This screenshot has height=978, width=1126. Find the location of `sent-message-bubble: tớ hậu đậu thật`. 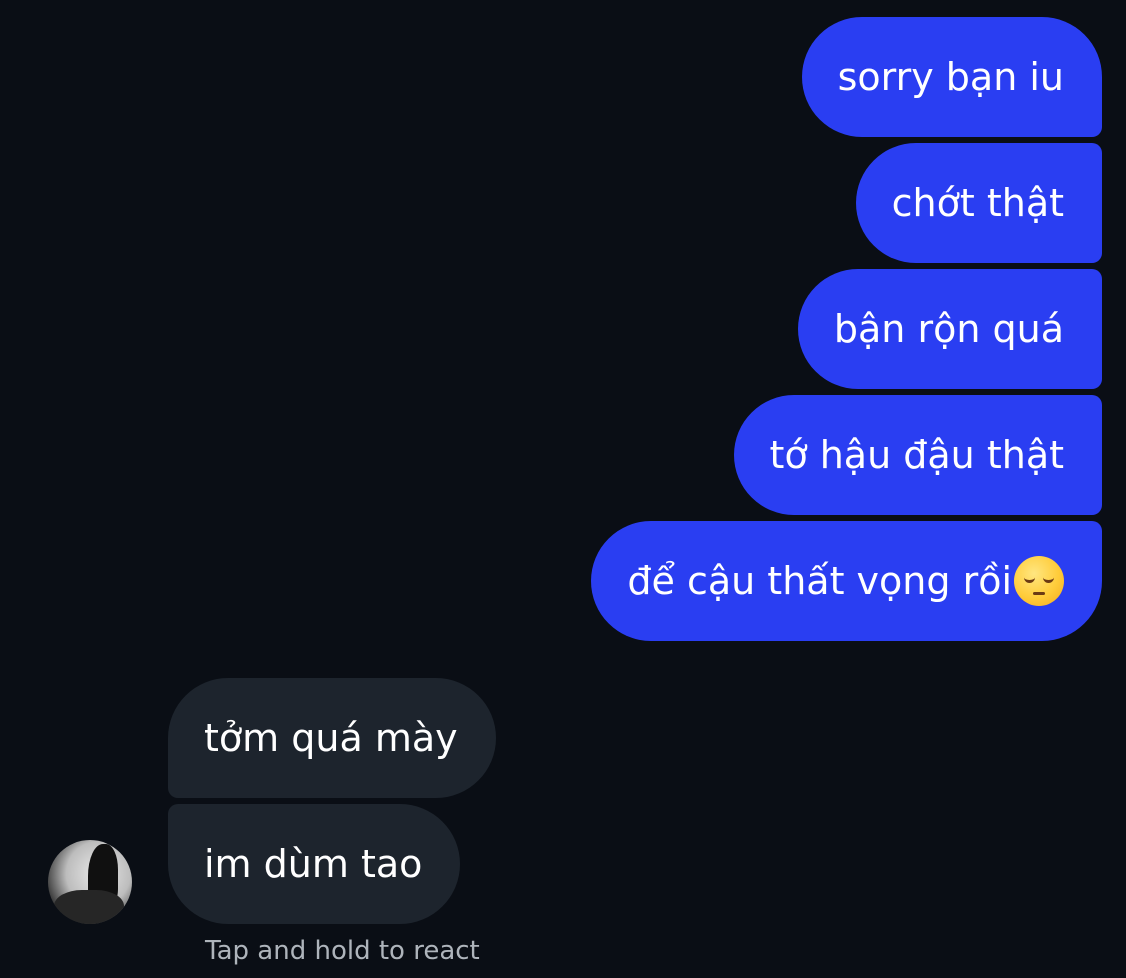

sent-message-bubble: tớ hậu đậu thật is located at coordinates (917, 455).